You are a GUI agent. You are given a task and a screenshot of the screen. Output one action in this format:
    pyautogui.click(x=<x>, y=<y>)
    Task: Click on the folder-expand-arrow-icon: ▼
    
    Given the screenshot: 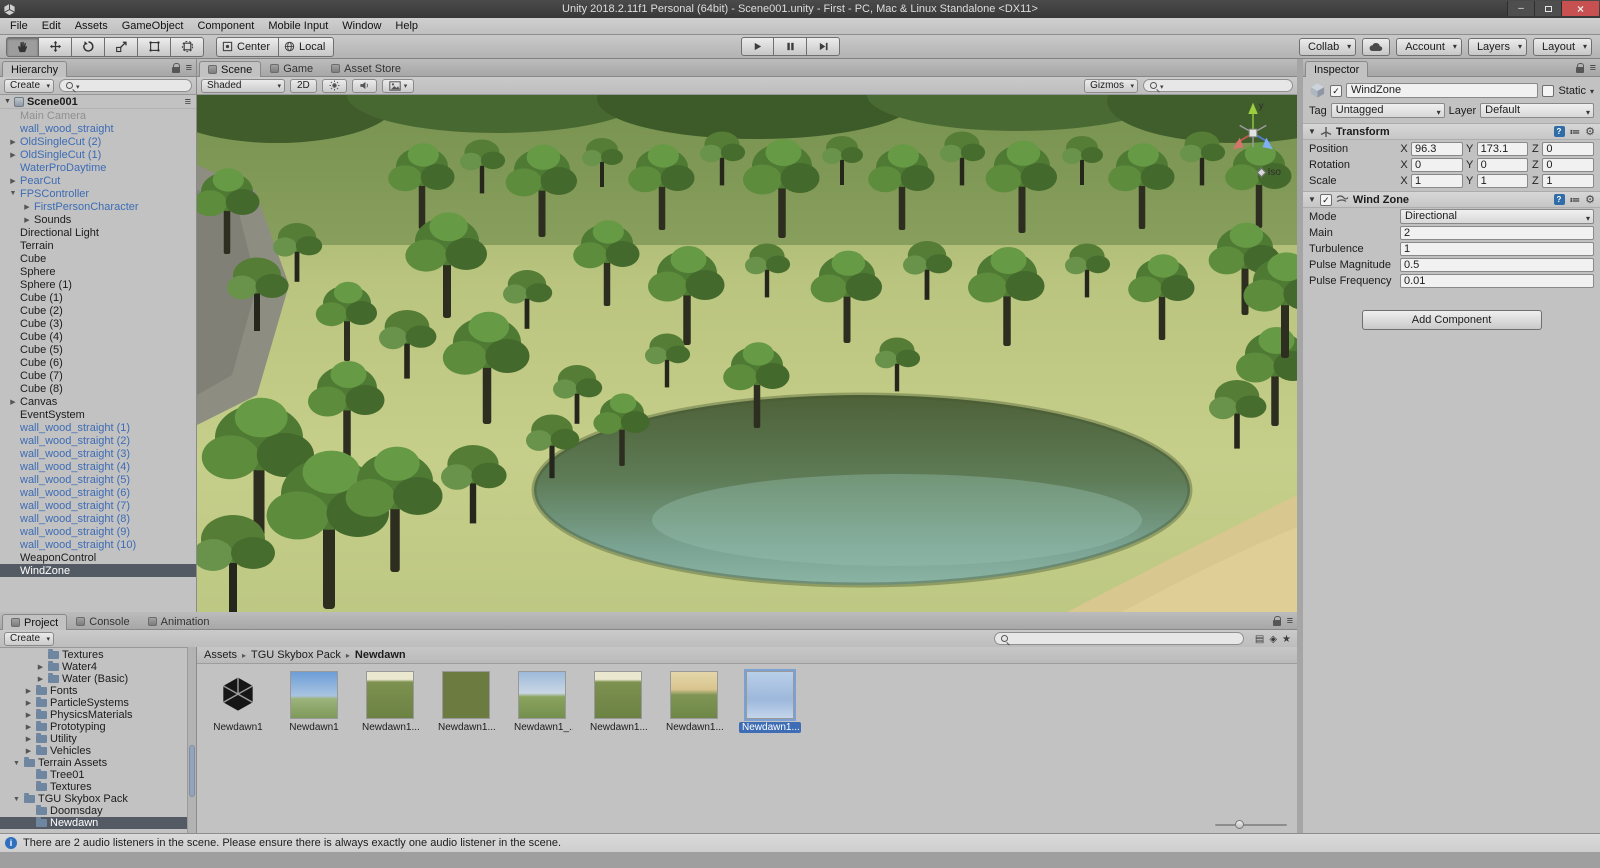 What is the action you would take?
    pyautogui.click(x=16, y=763)
    